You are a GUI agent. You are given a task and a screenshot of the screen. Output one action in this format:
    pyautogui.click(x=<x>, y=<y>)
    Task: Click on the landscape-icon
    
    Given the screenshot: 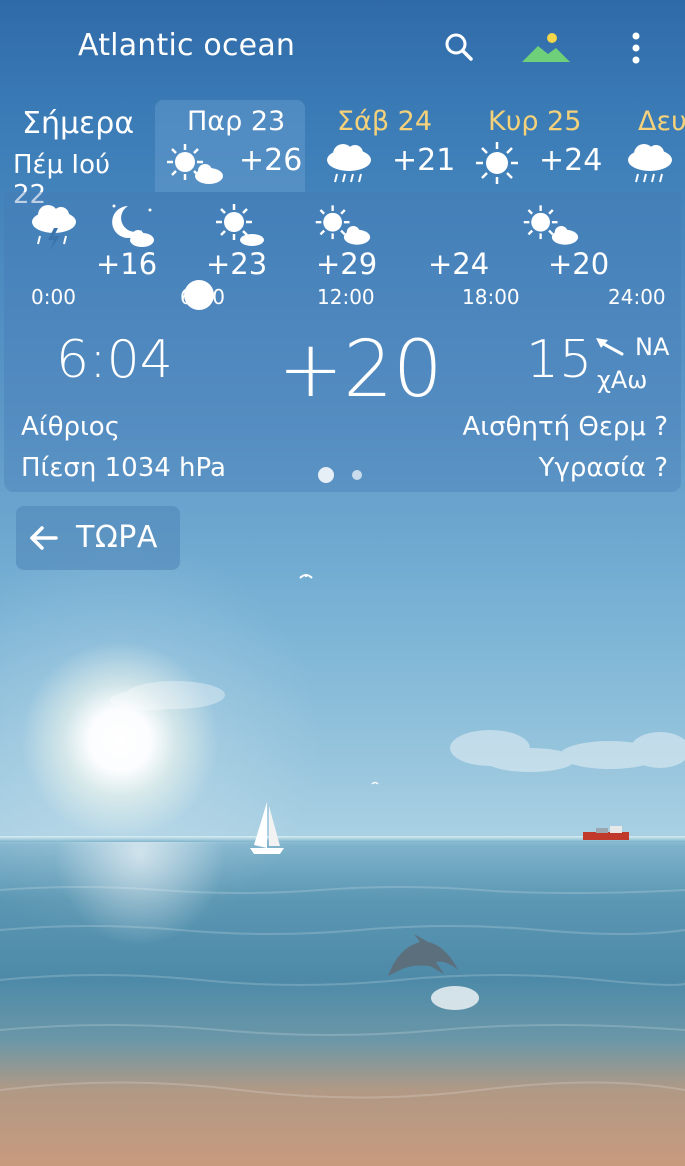 What is the action you would take?
    pyautogui.click(x=546, y=47)
    